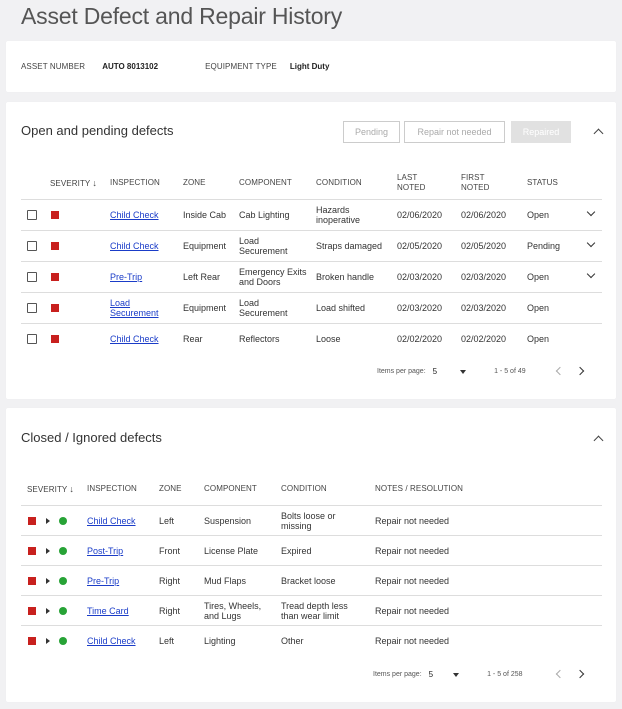 The image size is (622, 709). What do you see at coordinates (264, 215) in the screenshot?
I see `component-cell: Cab Lighting` at bounding box center [264, 215].